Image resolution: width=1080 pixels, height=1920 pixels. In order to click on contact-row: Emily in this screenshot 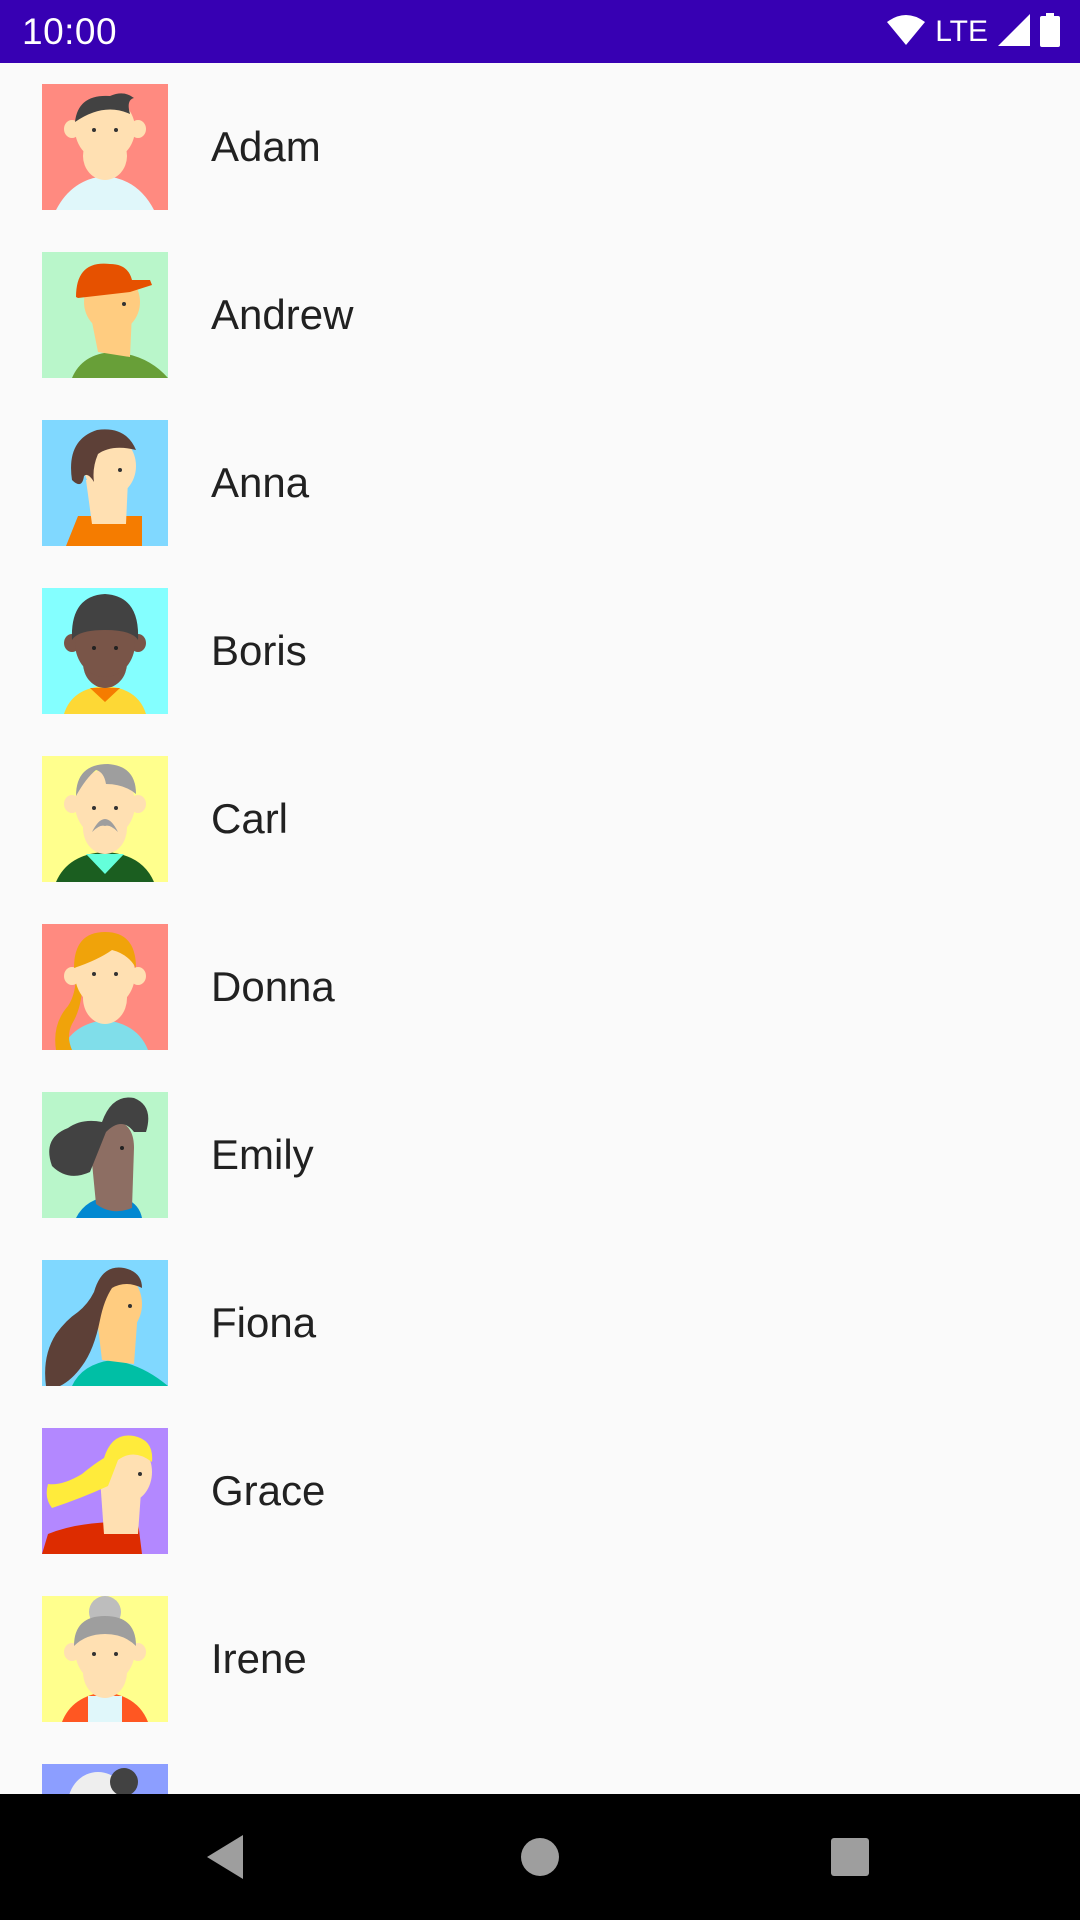, I will do `click(540, 1155)`.